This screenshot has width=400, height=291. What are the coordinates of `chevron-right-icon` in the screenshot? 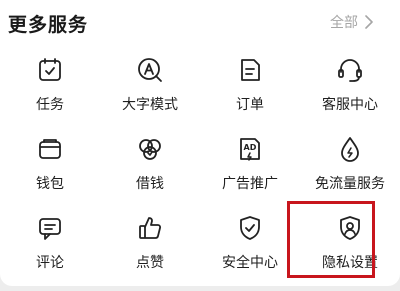 It's located at (369, 22).